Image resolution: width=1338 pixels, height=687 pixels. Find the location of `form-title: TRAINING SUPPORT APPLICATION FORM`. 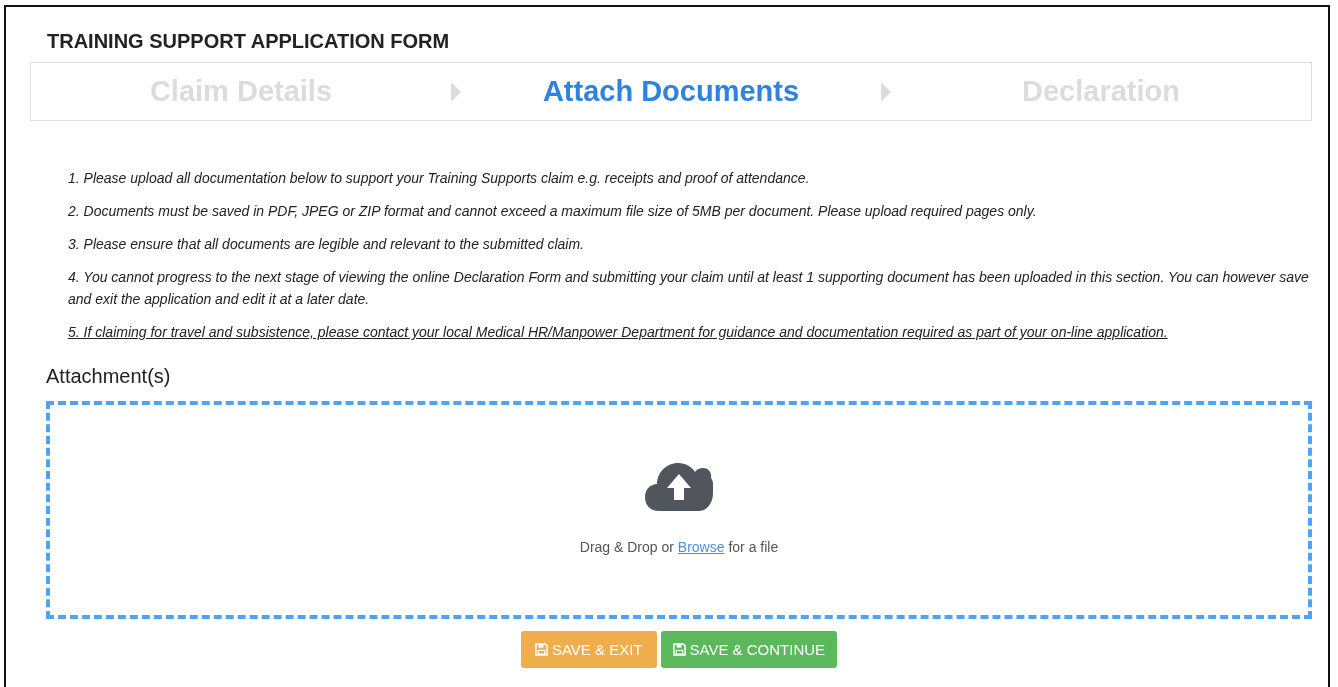

form-title: TRAINING SUPPORT APPLICATION FORM is located at coordinates (249, 41).